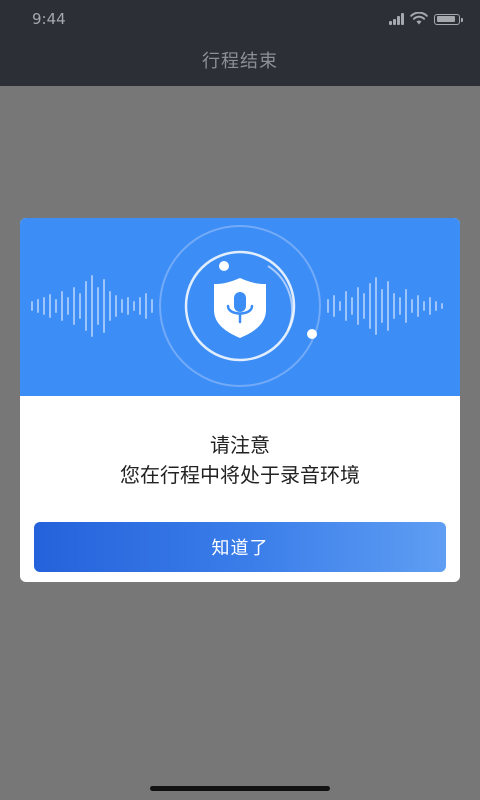  I want to click on wifi-icon, so click(419, 19).